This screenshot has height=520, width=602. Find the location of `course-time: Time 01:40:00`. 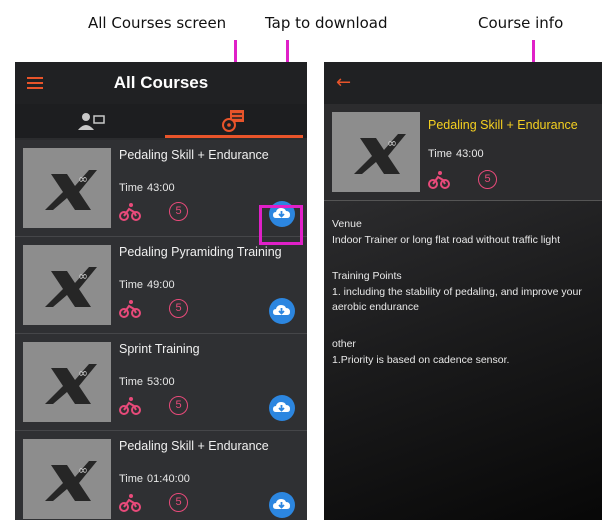

course-time: Time 01:40:00 is located at coordinates (154, 479).